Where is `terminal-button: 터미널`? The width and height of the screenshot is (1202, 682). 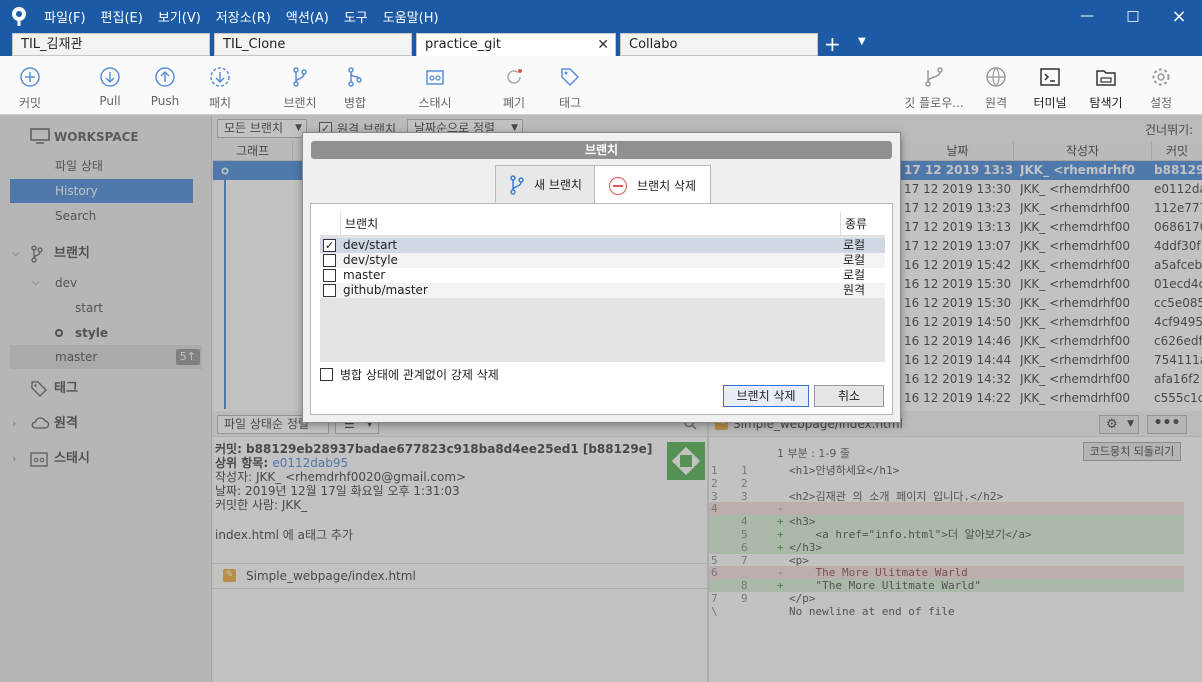 terminal-button: 터미널 is located at coordinates (1050, 85).